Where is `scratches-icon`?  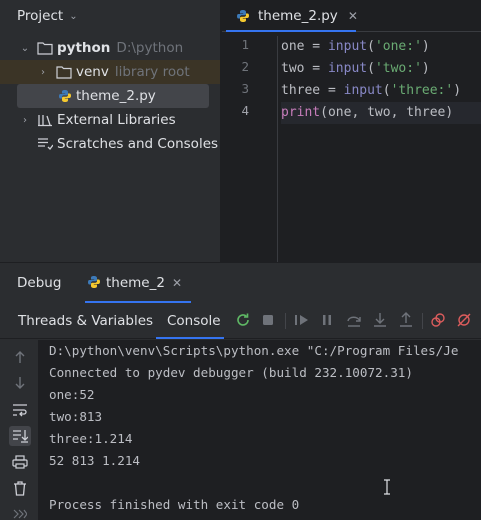 scratches-icon is located at coordinates (45, 144).